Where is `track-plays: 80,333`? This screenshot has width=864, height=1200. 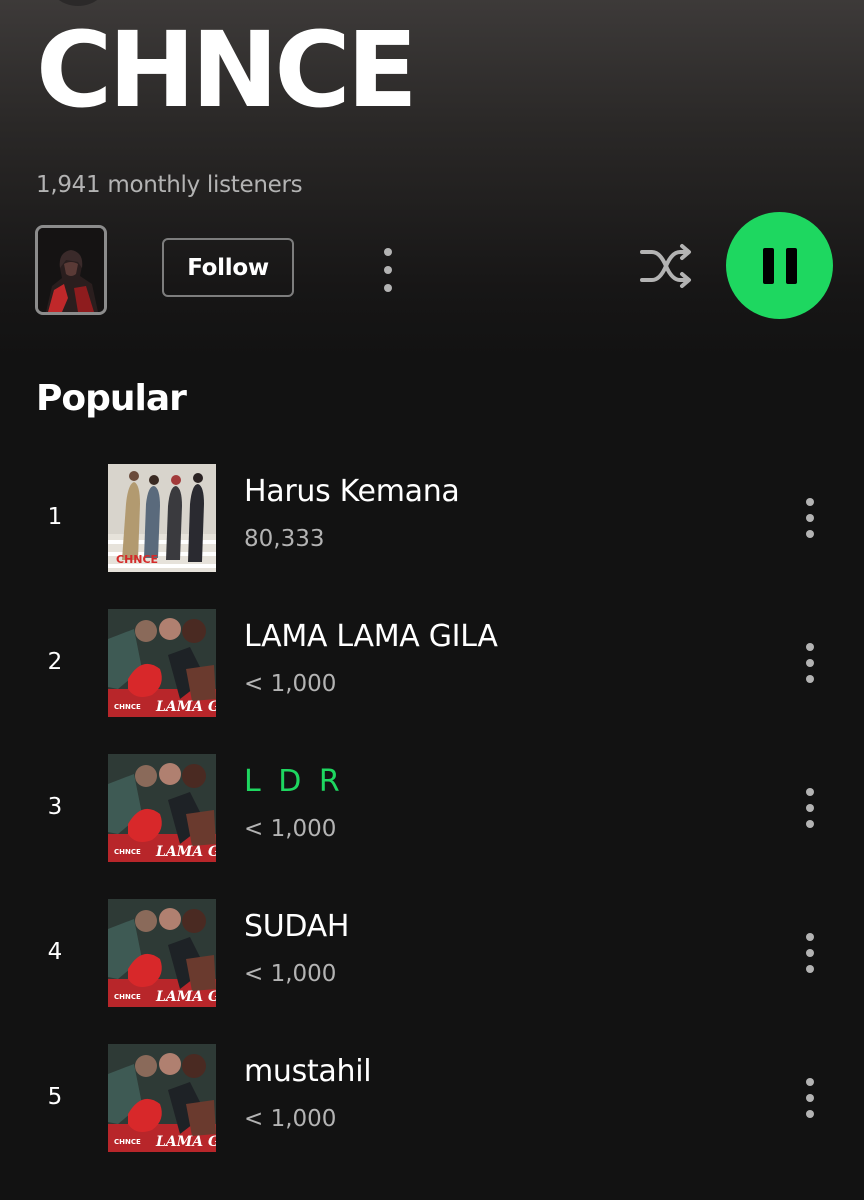
track-plays: 80,333 is located at coordinates (284, 539).